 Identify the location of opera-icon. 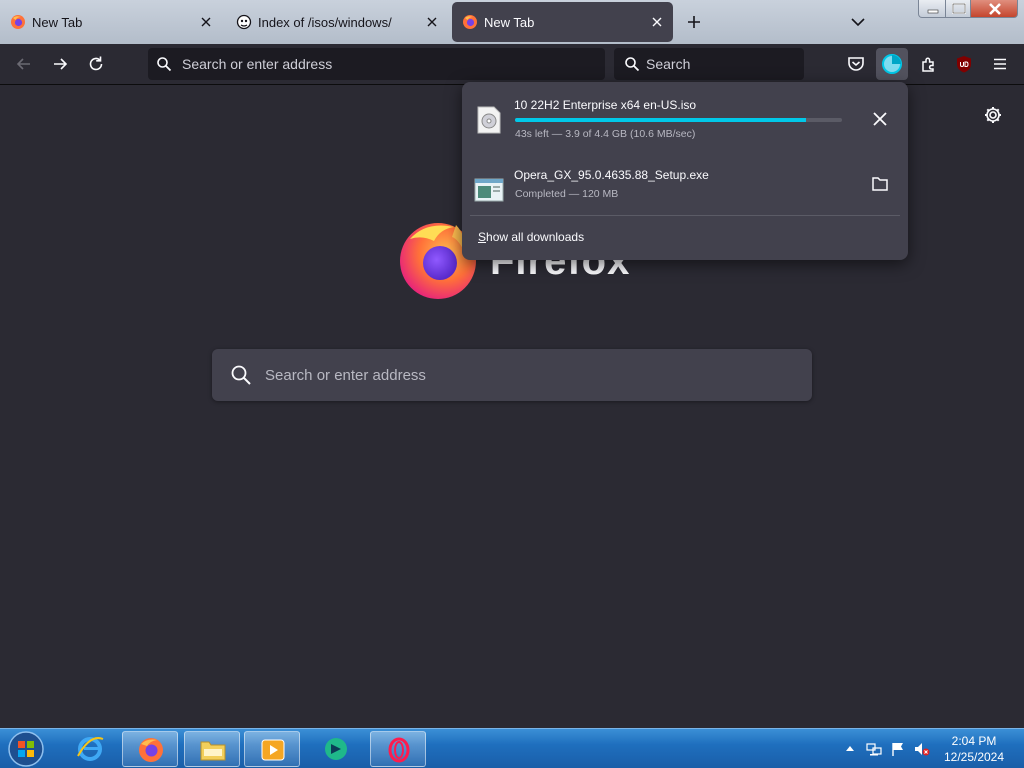
(399, 750).